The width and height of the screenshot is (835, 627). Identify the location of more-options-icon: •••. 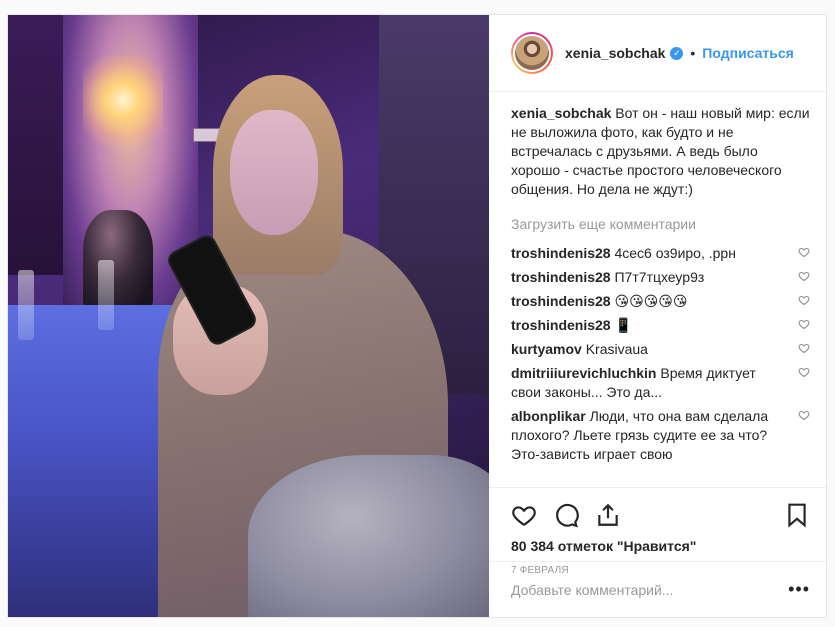
(799, 589).